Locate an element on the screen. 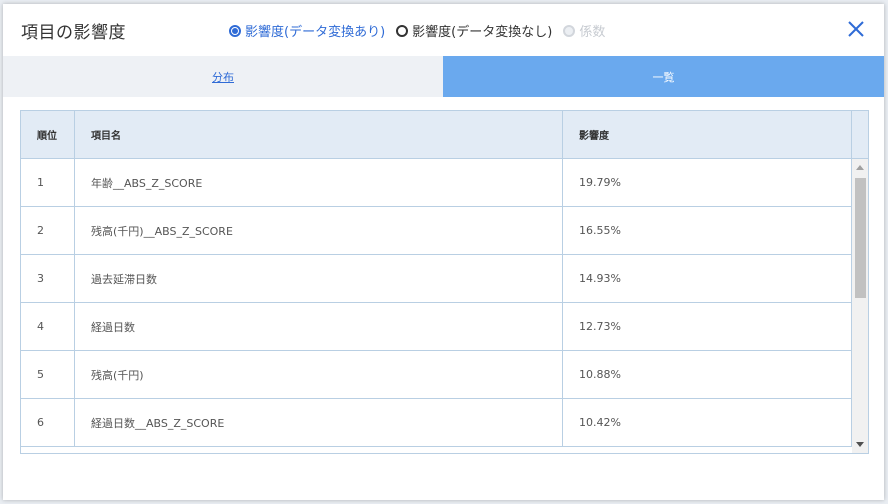  radio-label: 影響度(データ変換あり) is located at coordinates (315, 32).